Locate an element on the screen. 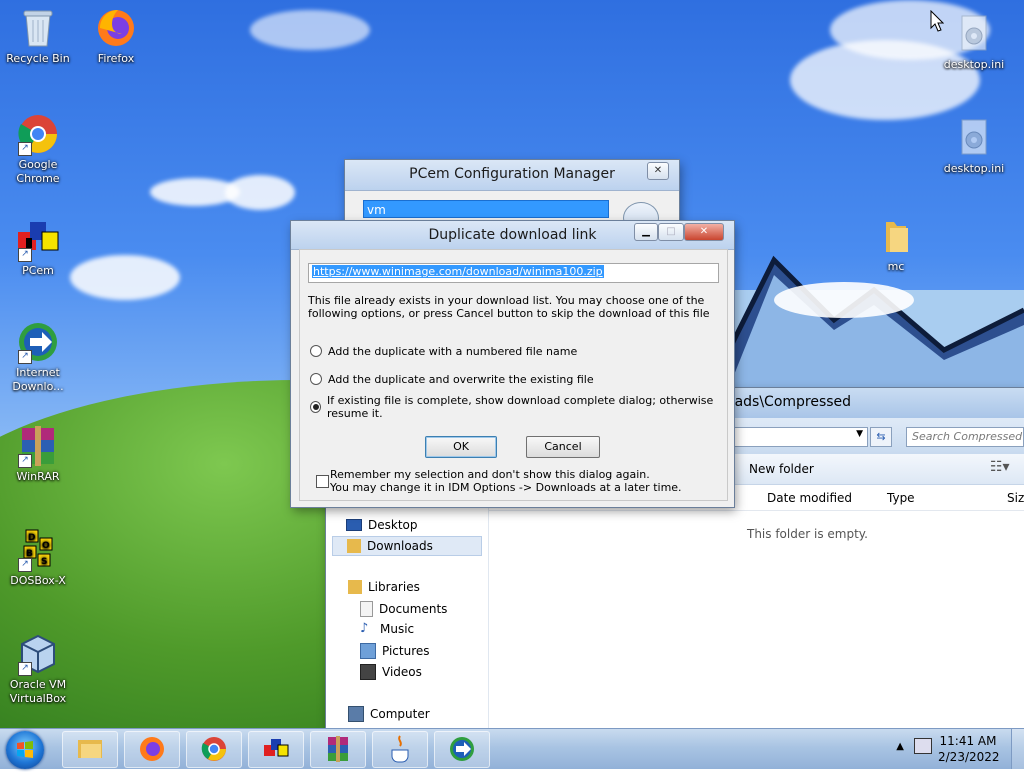 This screenshot has width=1024, height=772. taskbar-java is located at coordinates (400, 749).